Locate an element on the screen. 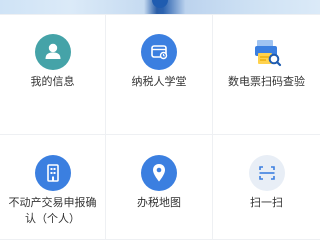  top-banner is located at coordinates (160, 7).